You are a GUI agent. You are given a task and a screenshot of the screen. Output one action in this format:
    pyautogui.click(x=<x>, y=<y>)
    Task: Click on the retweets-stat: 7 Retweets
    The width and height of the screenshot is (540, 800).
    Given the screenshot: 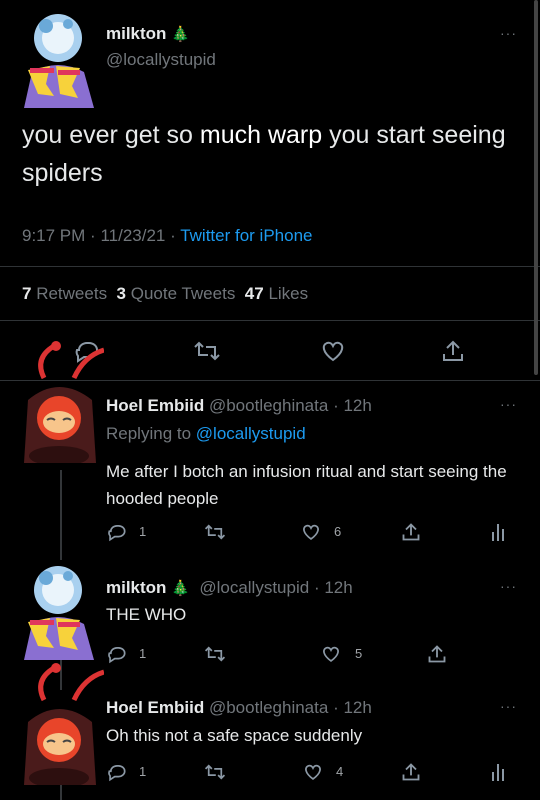 What is the action you would take?
    pyautogui.click(x=64, y=293)
    